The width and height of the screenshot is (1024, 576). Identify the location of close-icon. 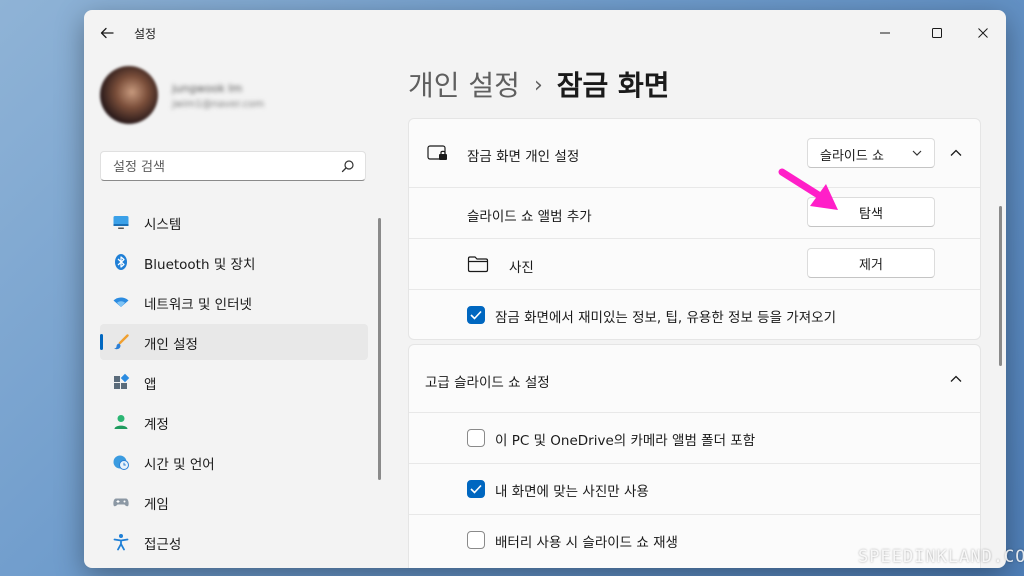
(983, 33).